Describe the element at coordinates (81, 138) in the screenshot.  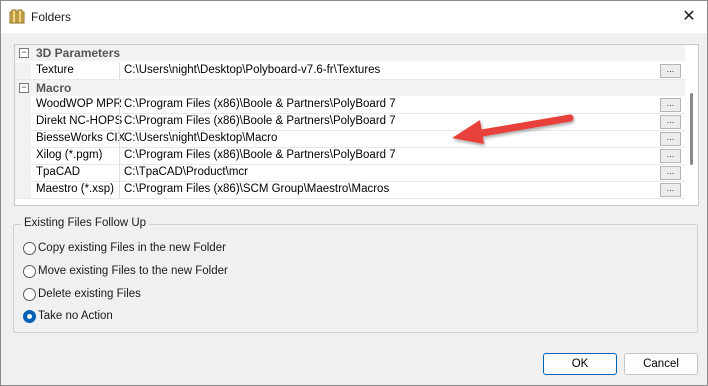
I see `property-name: BiesseWorks CIX` at that location.